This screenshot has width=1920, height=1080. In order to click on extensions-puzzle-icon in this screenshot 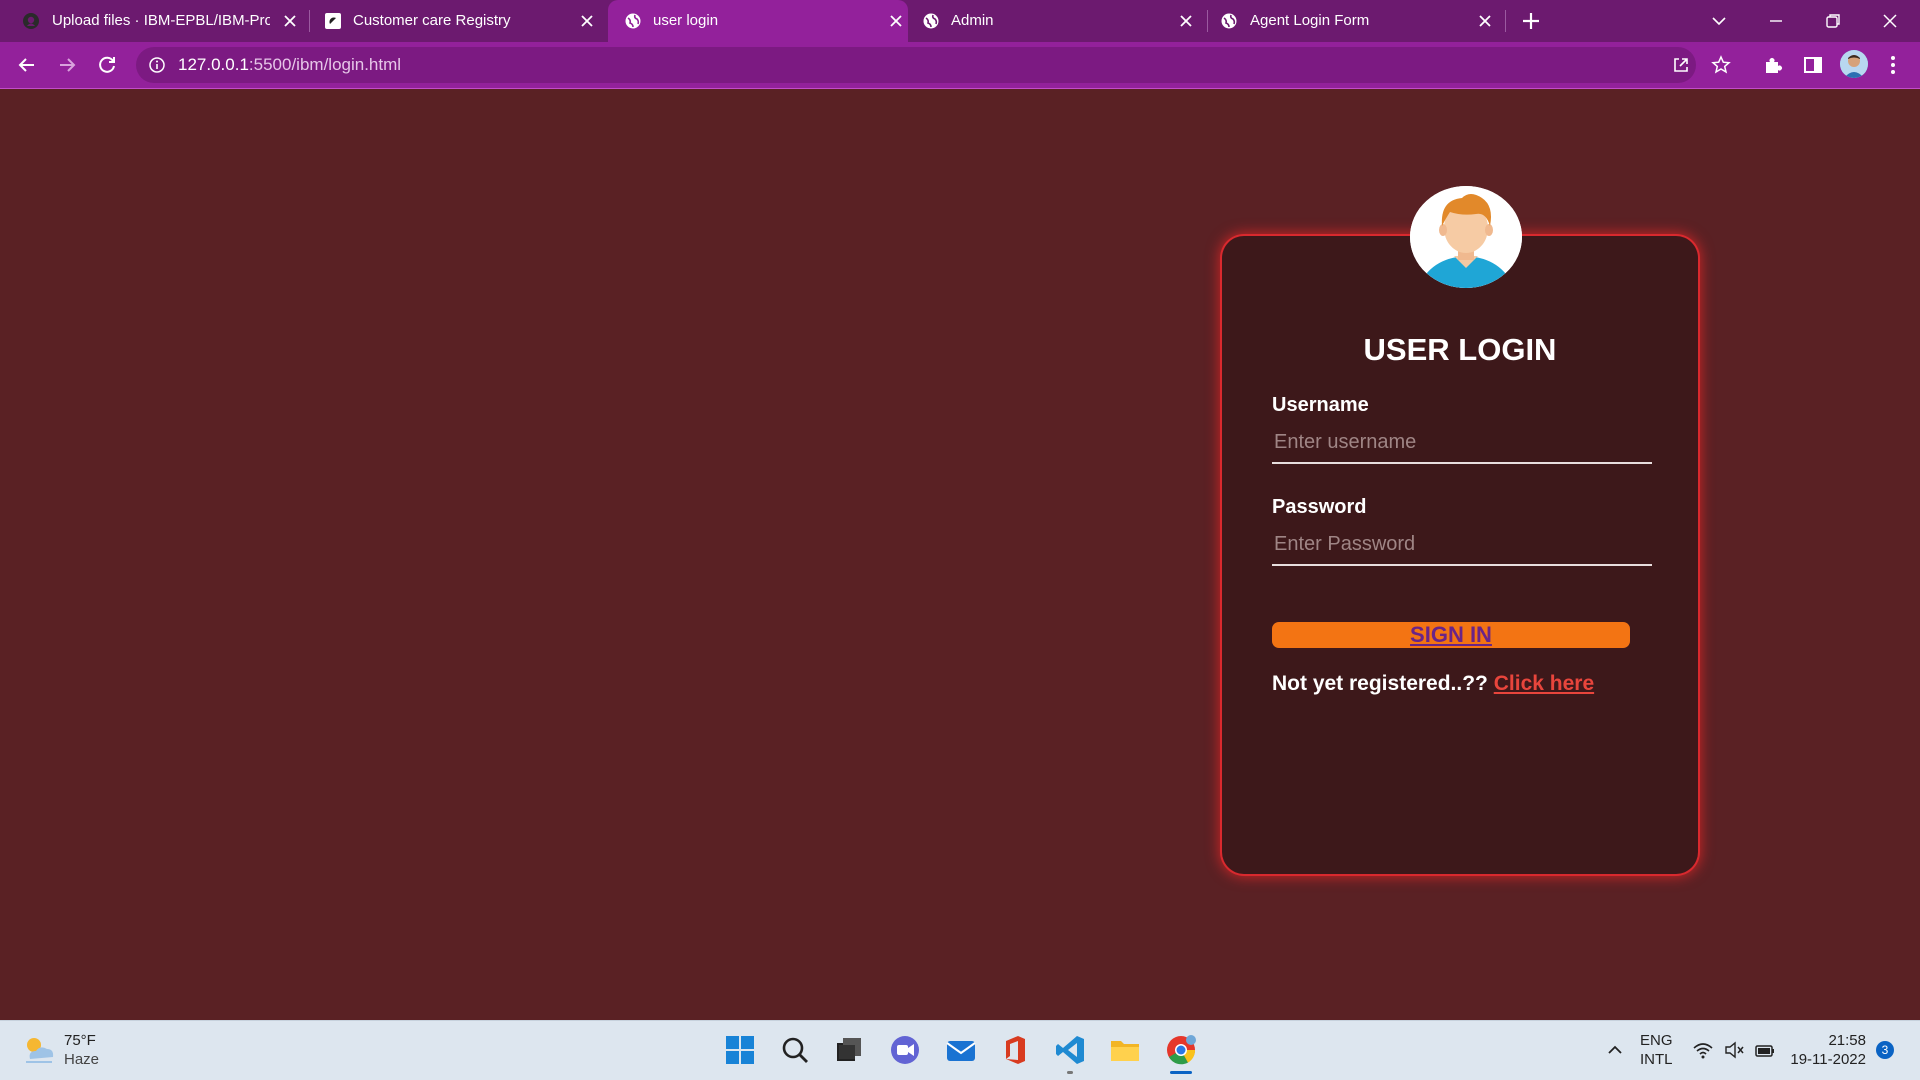, I will do `click(1773, 65)`.